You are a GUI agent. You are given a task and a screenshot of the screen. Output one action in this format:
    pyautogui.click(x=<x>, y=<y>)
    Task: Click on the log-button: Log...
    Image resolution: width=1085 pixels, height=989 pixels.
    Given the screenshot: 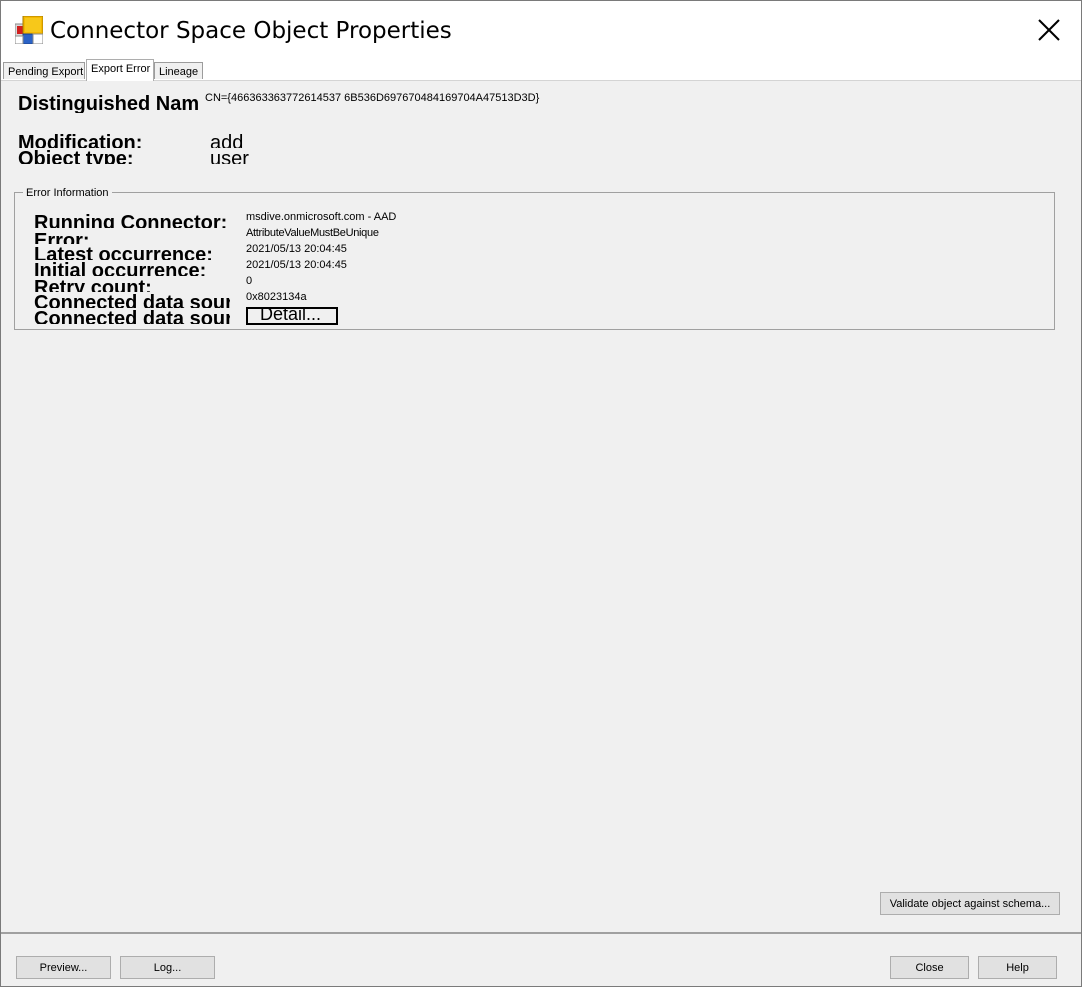 What is the action you would take?
    pyautogui.click(x=167, y=967)
    